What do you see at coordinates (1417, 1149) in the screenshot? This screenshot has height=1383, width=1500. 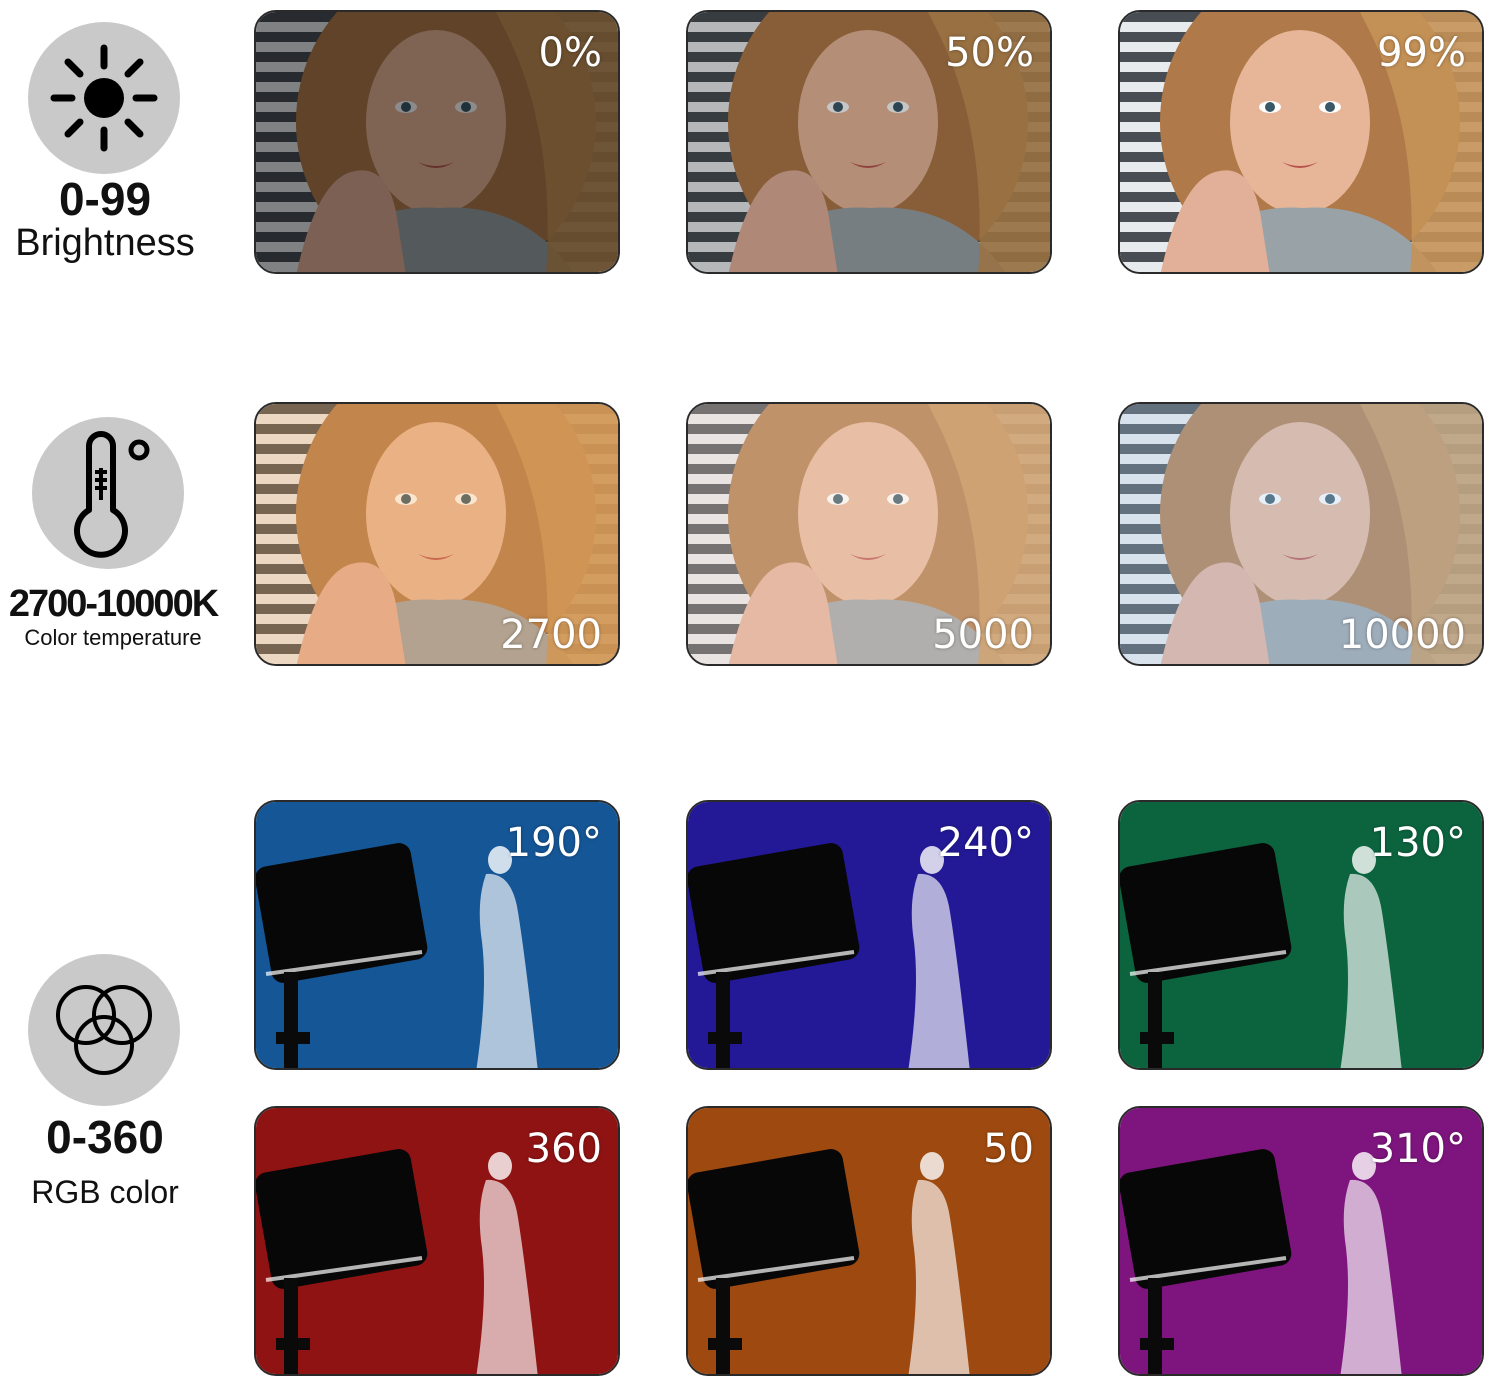 I see `hue-label: 310°` at bounding box center [1417, 1149].